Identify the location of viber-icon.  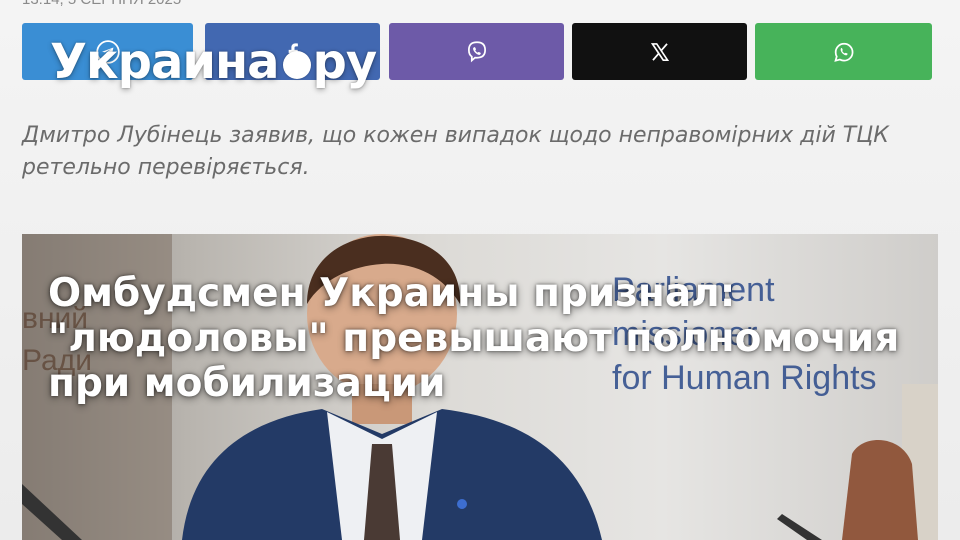
(476, 51).